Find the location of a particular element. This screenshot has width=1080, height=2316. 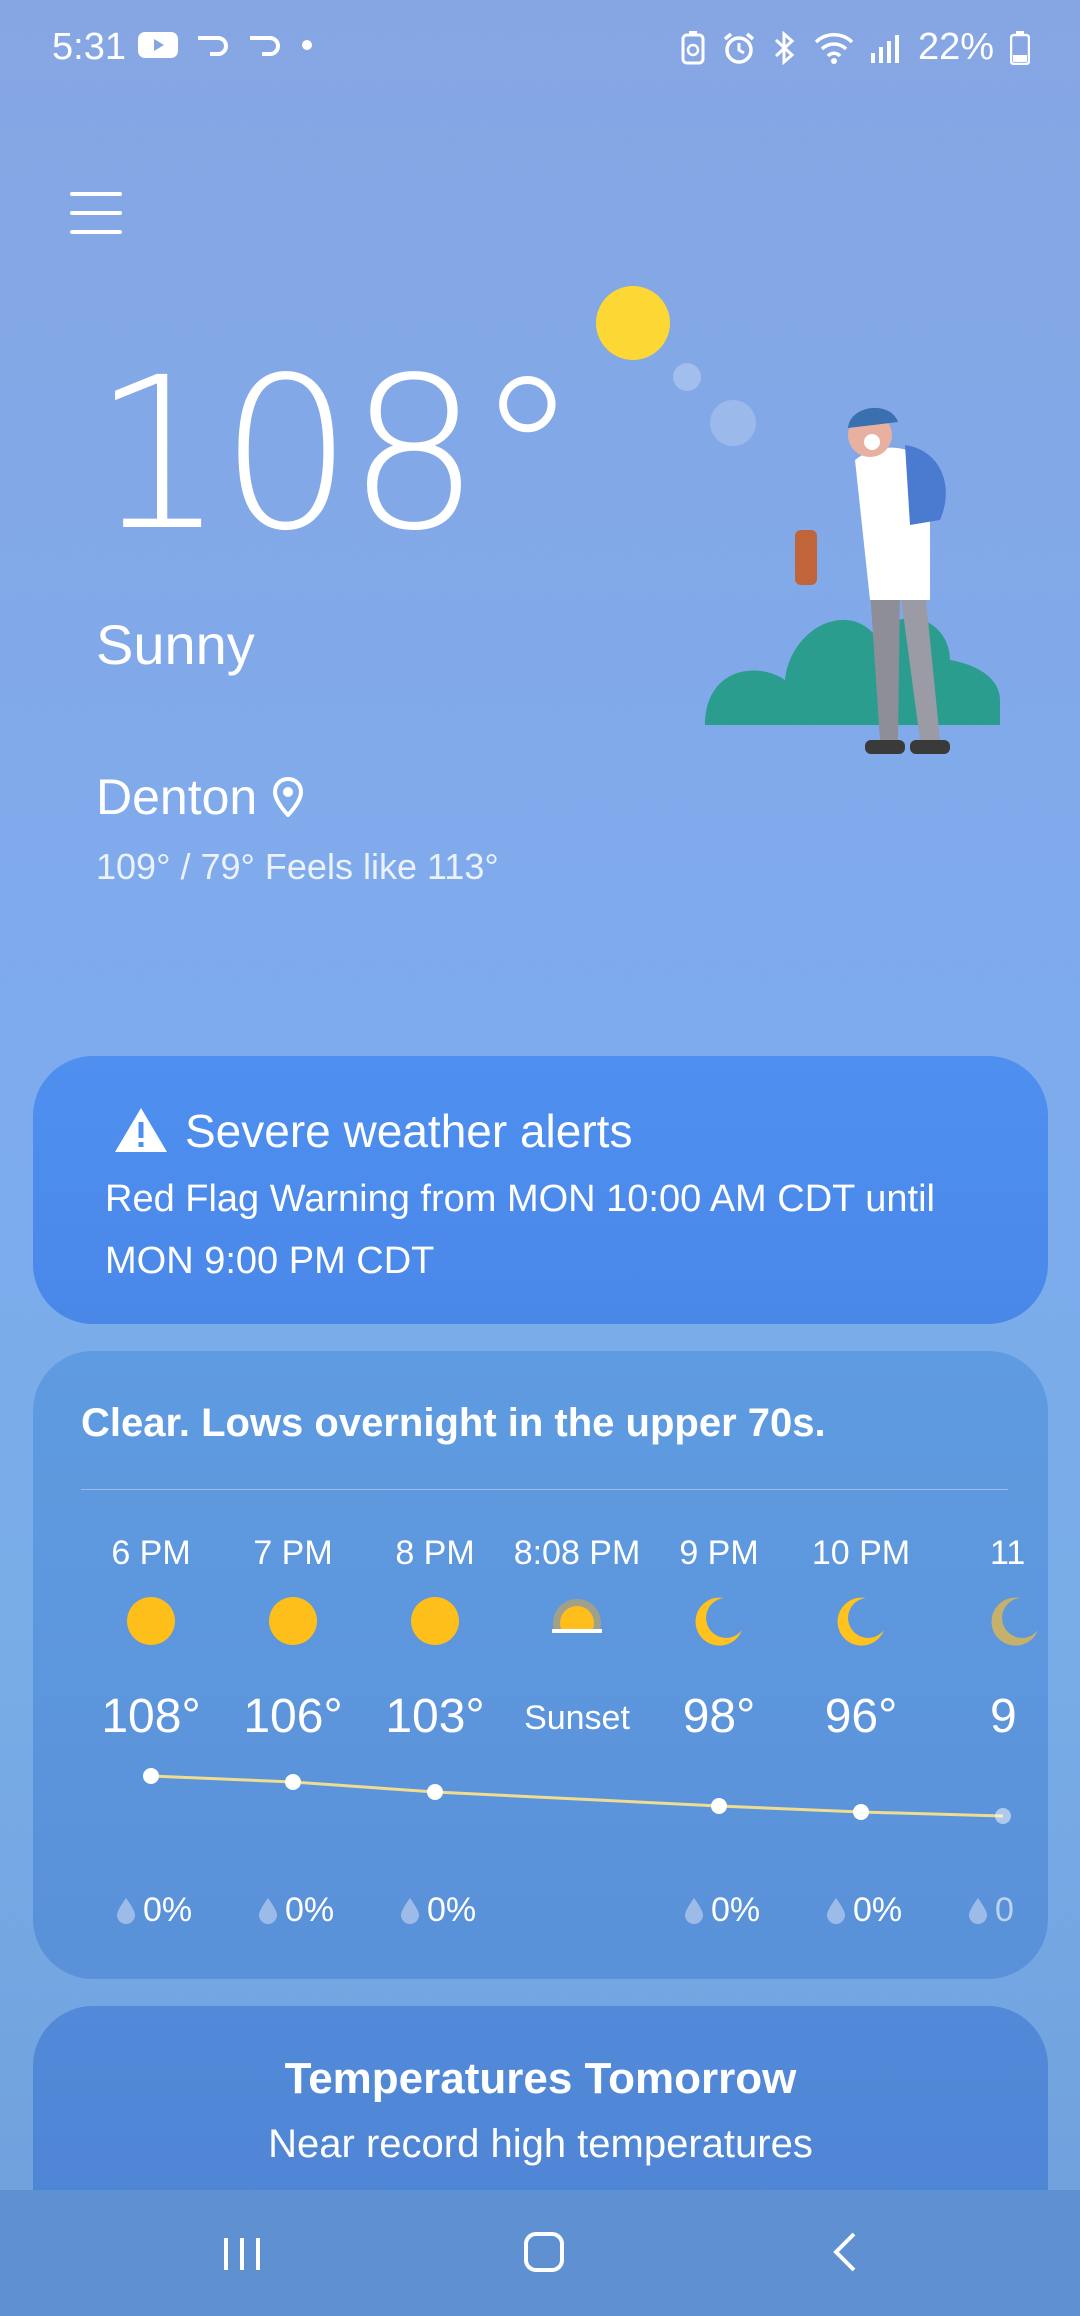

hour-time: 7 PM is located at coordinates (293, 1553).